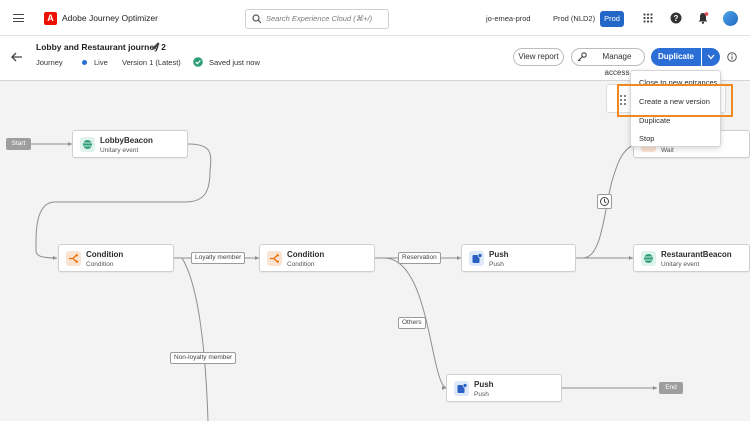 The width and height of the screenshot is (750, 421). What do you see at coordinates (508, 18) in the screenshot?
I see `org-switcher: jo-emea-prod` at bounding box center [508, 18].